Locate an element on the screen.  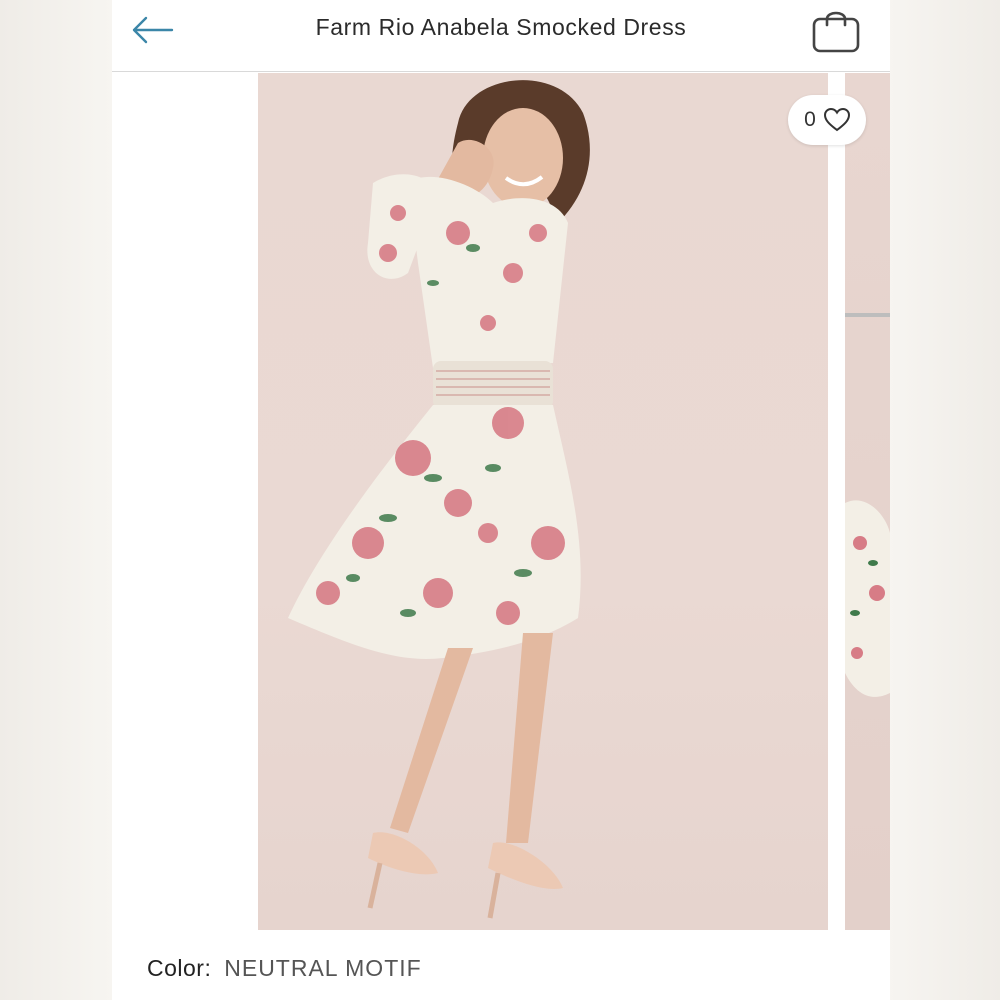
next-photo-preview is located at coordinates (867, 505).